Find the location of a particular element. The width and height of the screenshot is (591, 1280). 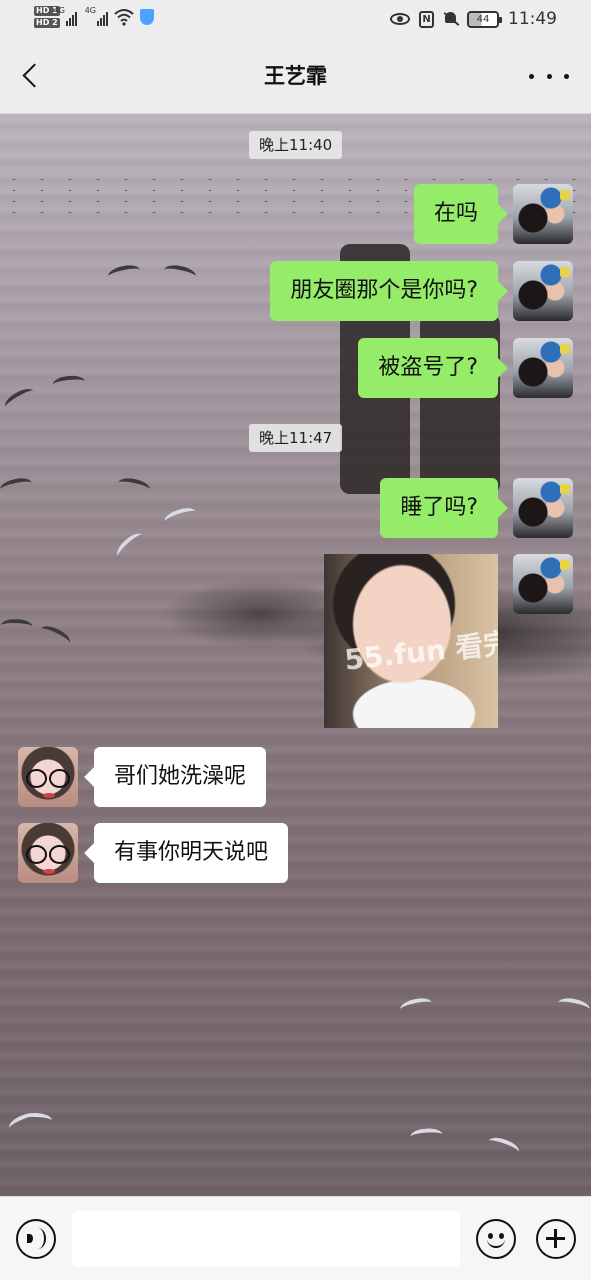

voice-button is located at coordinates (36, 1239).